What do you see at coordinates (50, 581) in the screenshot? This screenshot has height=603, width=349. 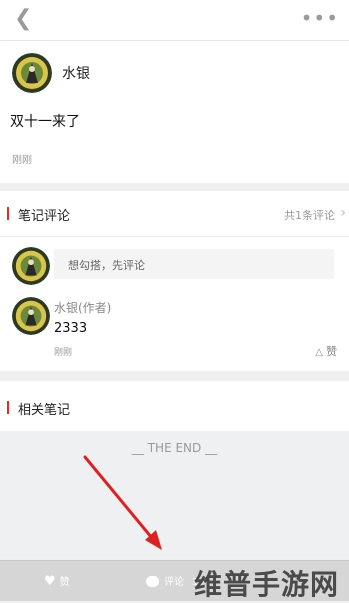 I see `heart-icon: ♥` at bounding box center [50, 581].